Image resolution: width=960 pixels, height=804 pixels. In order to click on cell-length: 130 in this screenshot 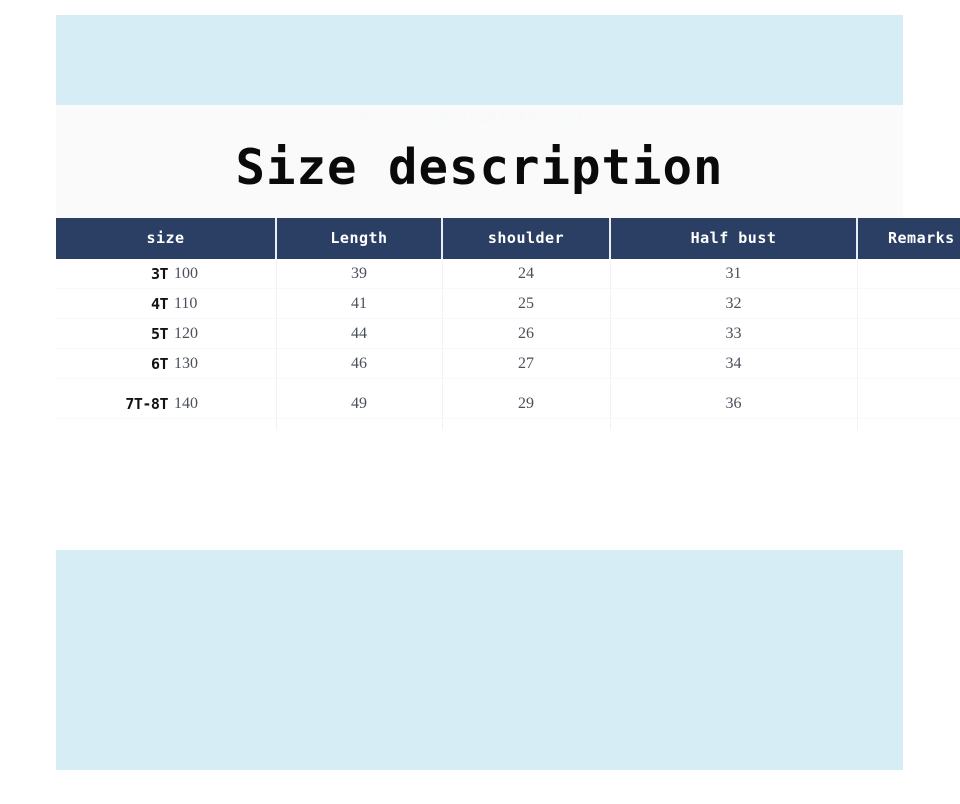, I will do `click(186, 363)`.